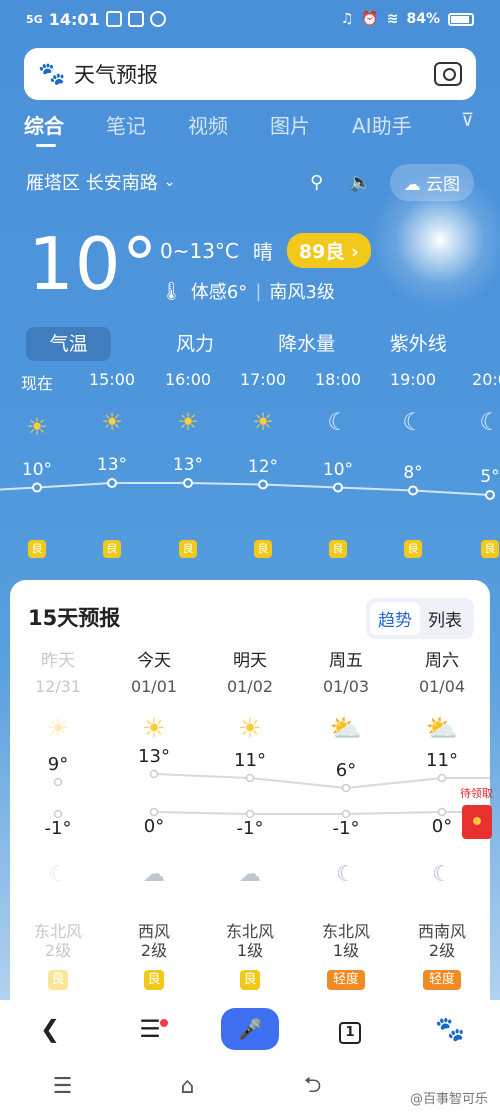 Image resolution: width=500 pixels, height=1115 pixels. I want to click on wifi-icon: ≋, so click(392, 19).